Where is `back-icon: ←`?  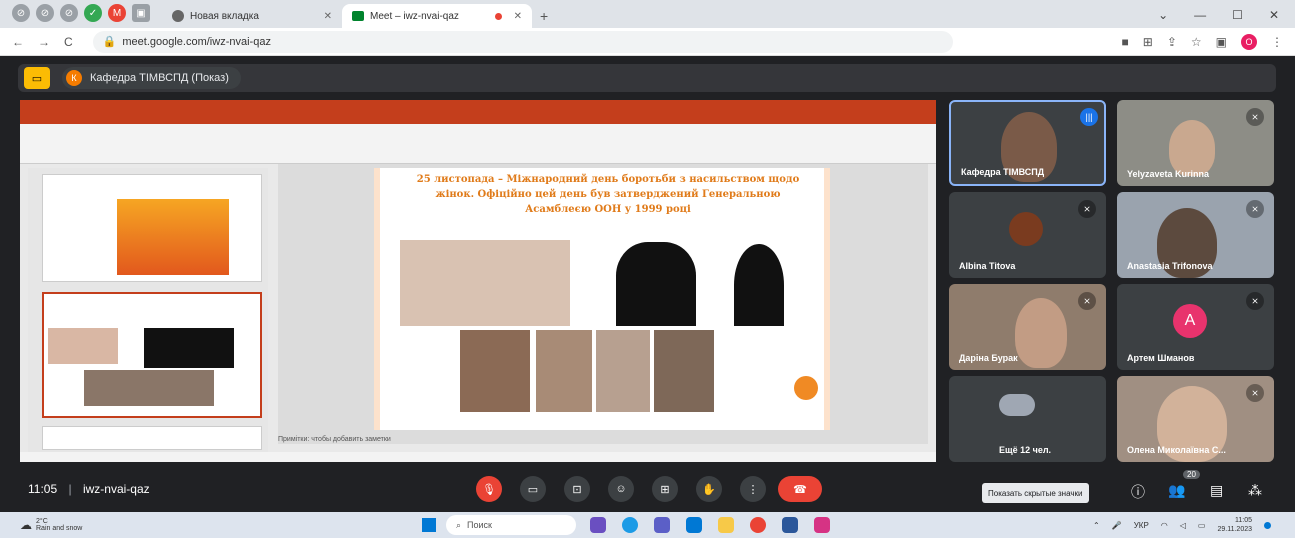 back-icon: ← is located at coordinates (18, 42).